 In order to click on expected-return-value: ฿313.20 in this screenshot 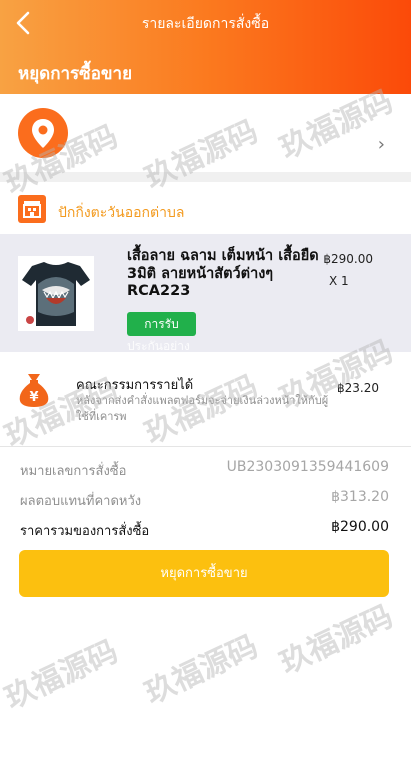, I will do `click(360, 497)`.